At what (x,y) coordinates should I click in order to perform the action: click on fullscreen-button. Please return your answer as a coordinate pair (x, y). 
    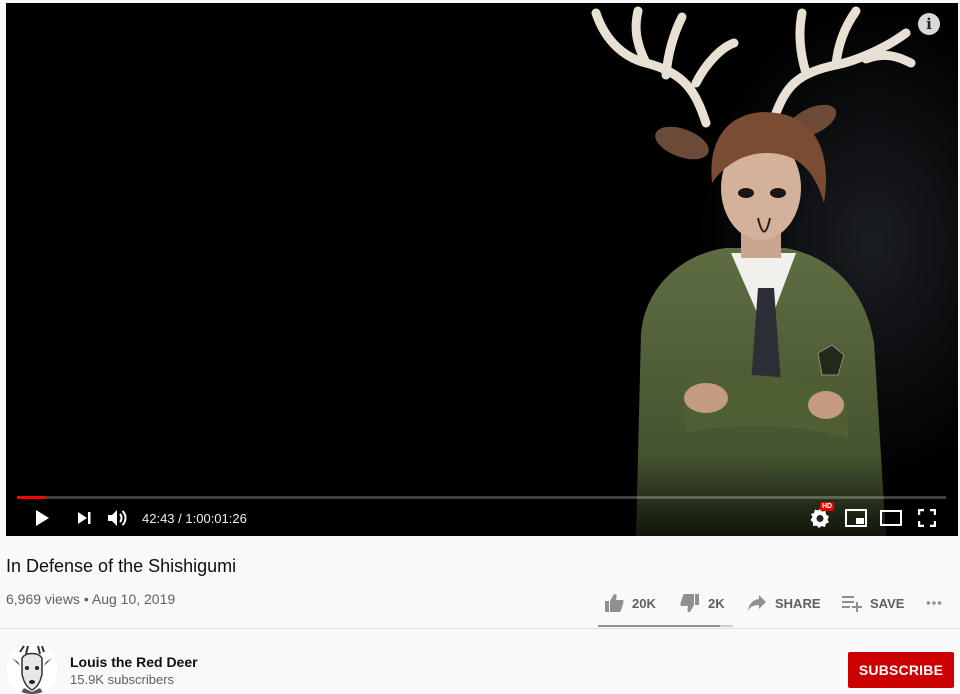
    Looking at the image, I should click on (927, 518).